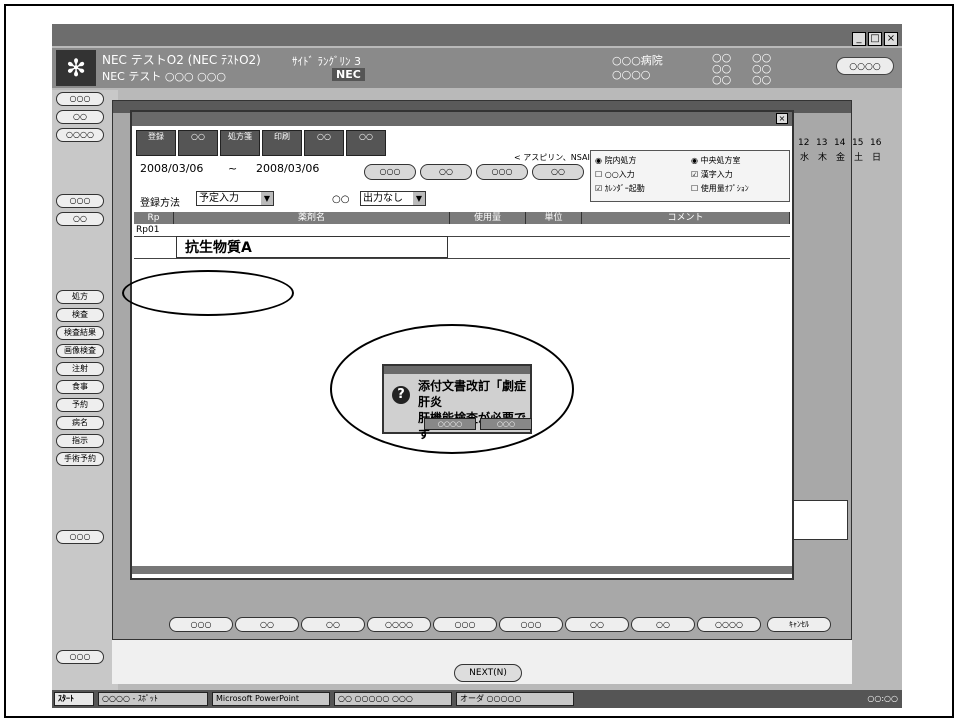 Image resolution: width=958 pixels, height=722 pixels. What do you see at coordinates (80, 297) in the screenshot?
I see `nav-button-prescription: 処方` at bounding box center [80, 297].